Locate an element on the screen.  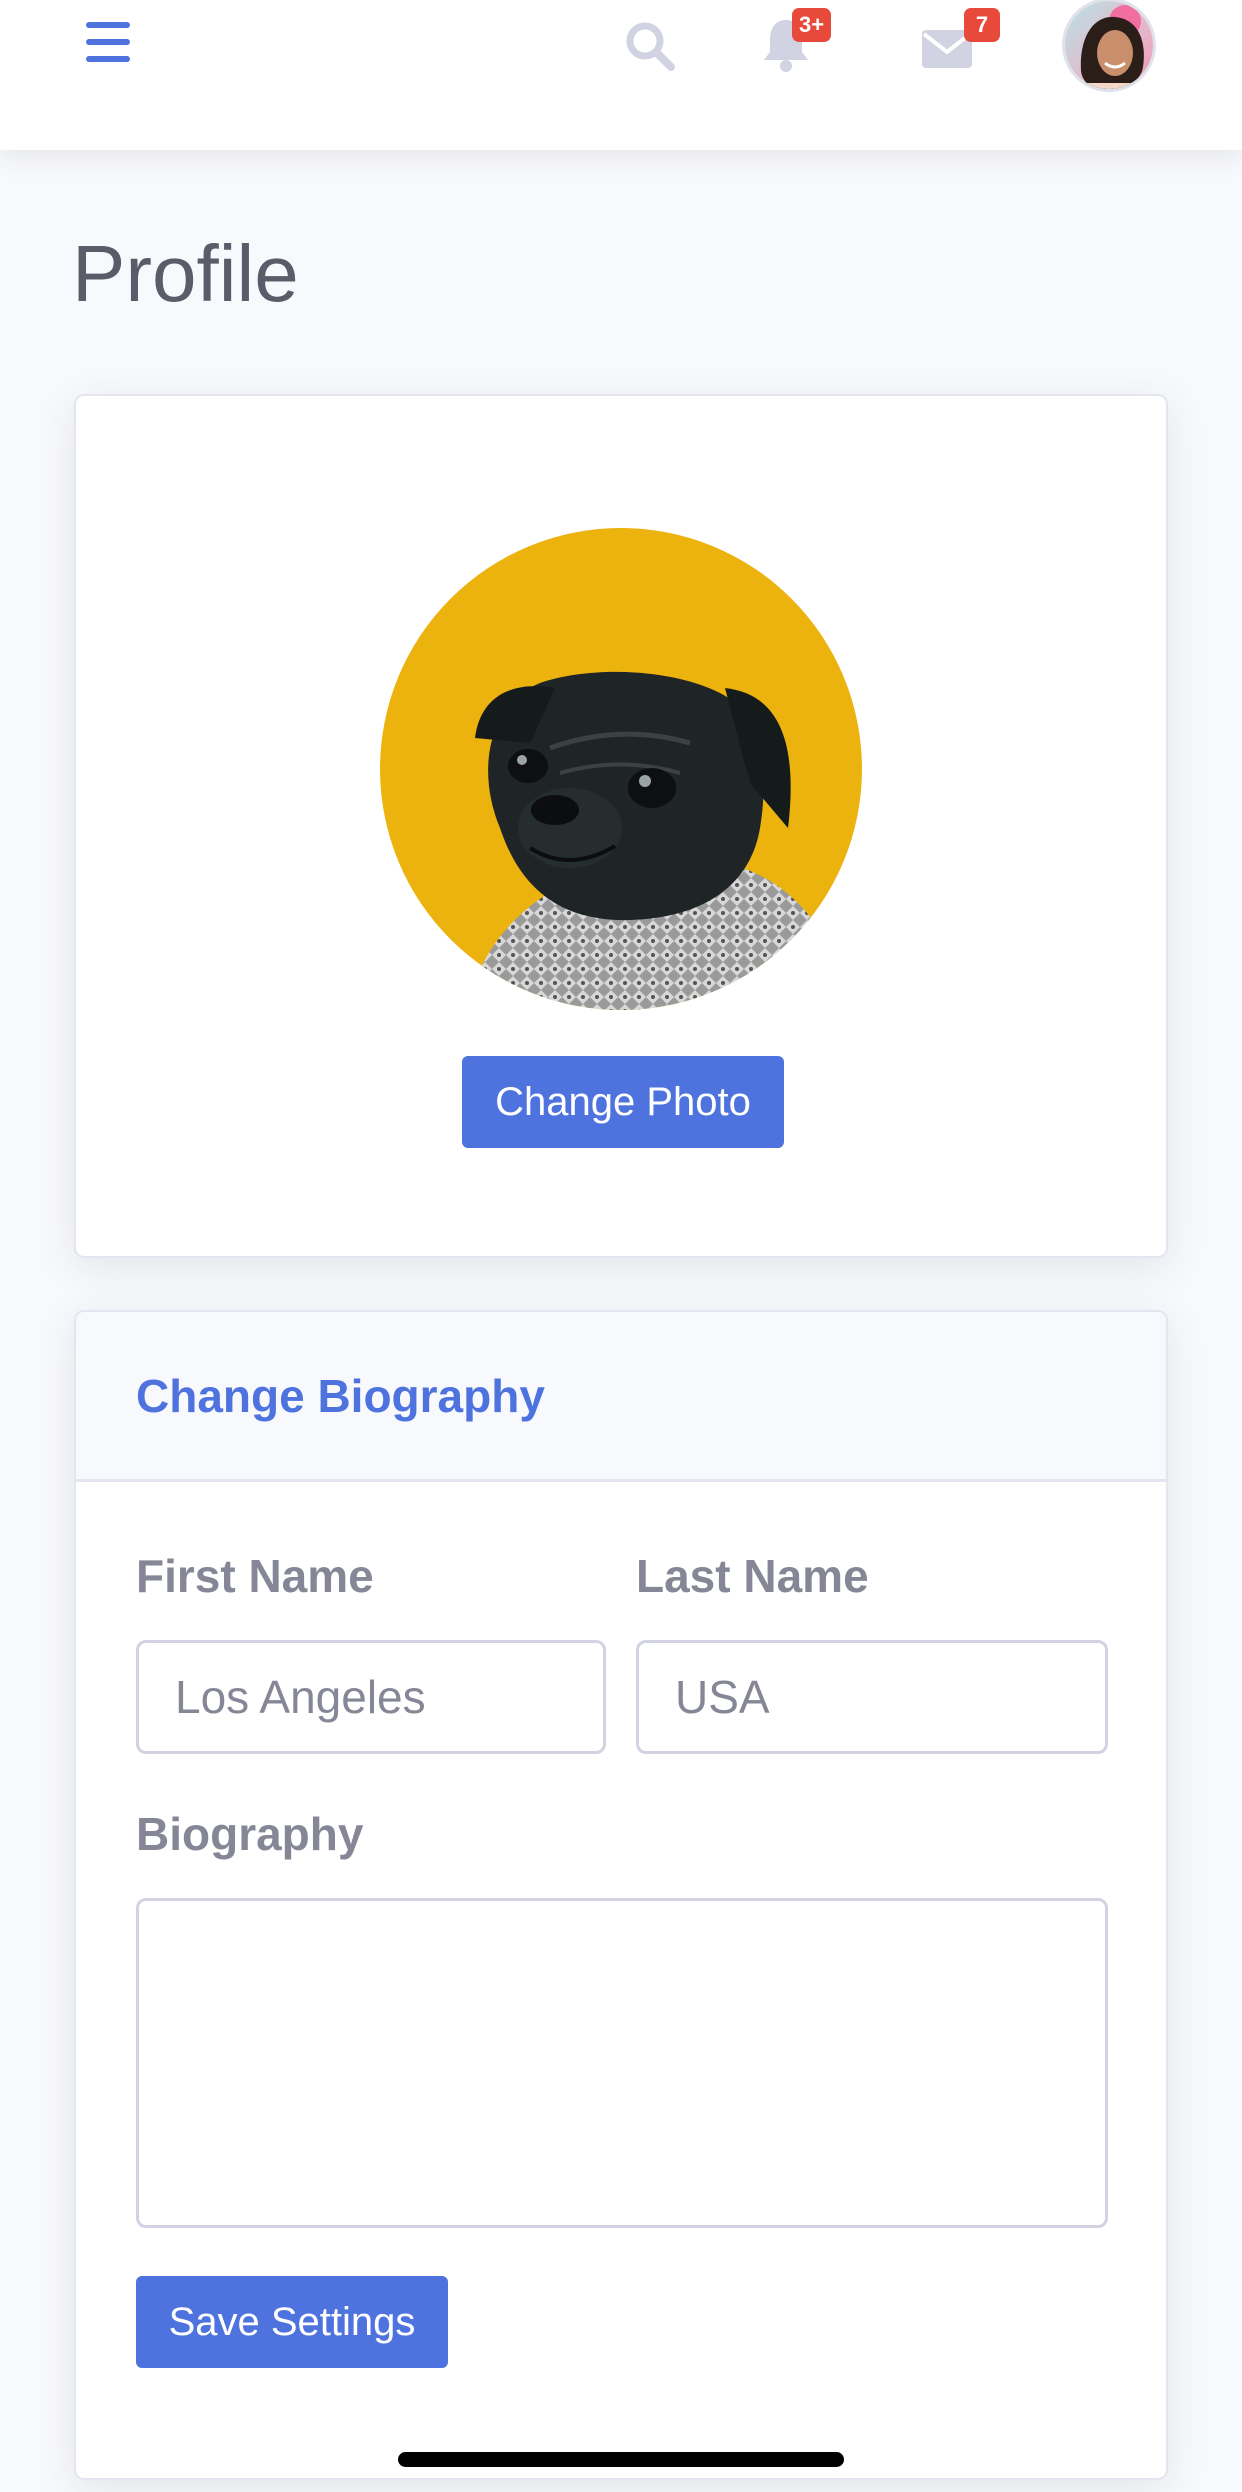
user-avatar is located at coordinates (1109, 46).